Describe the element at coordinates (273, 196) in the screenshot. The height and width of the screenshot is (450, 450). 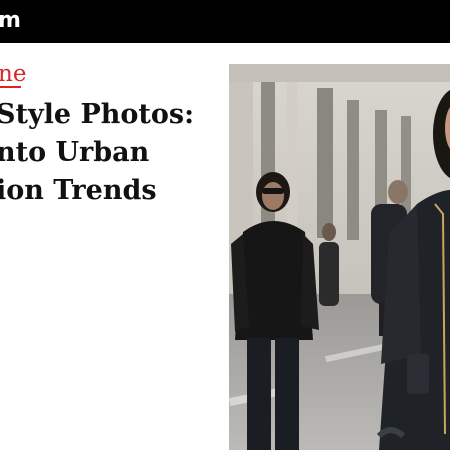
I see `person-face` at that location.